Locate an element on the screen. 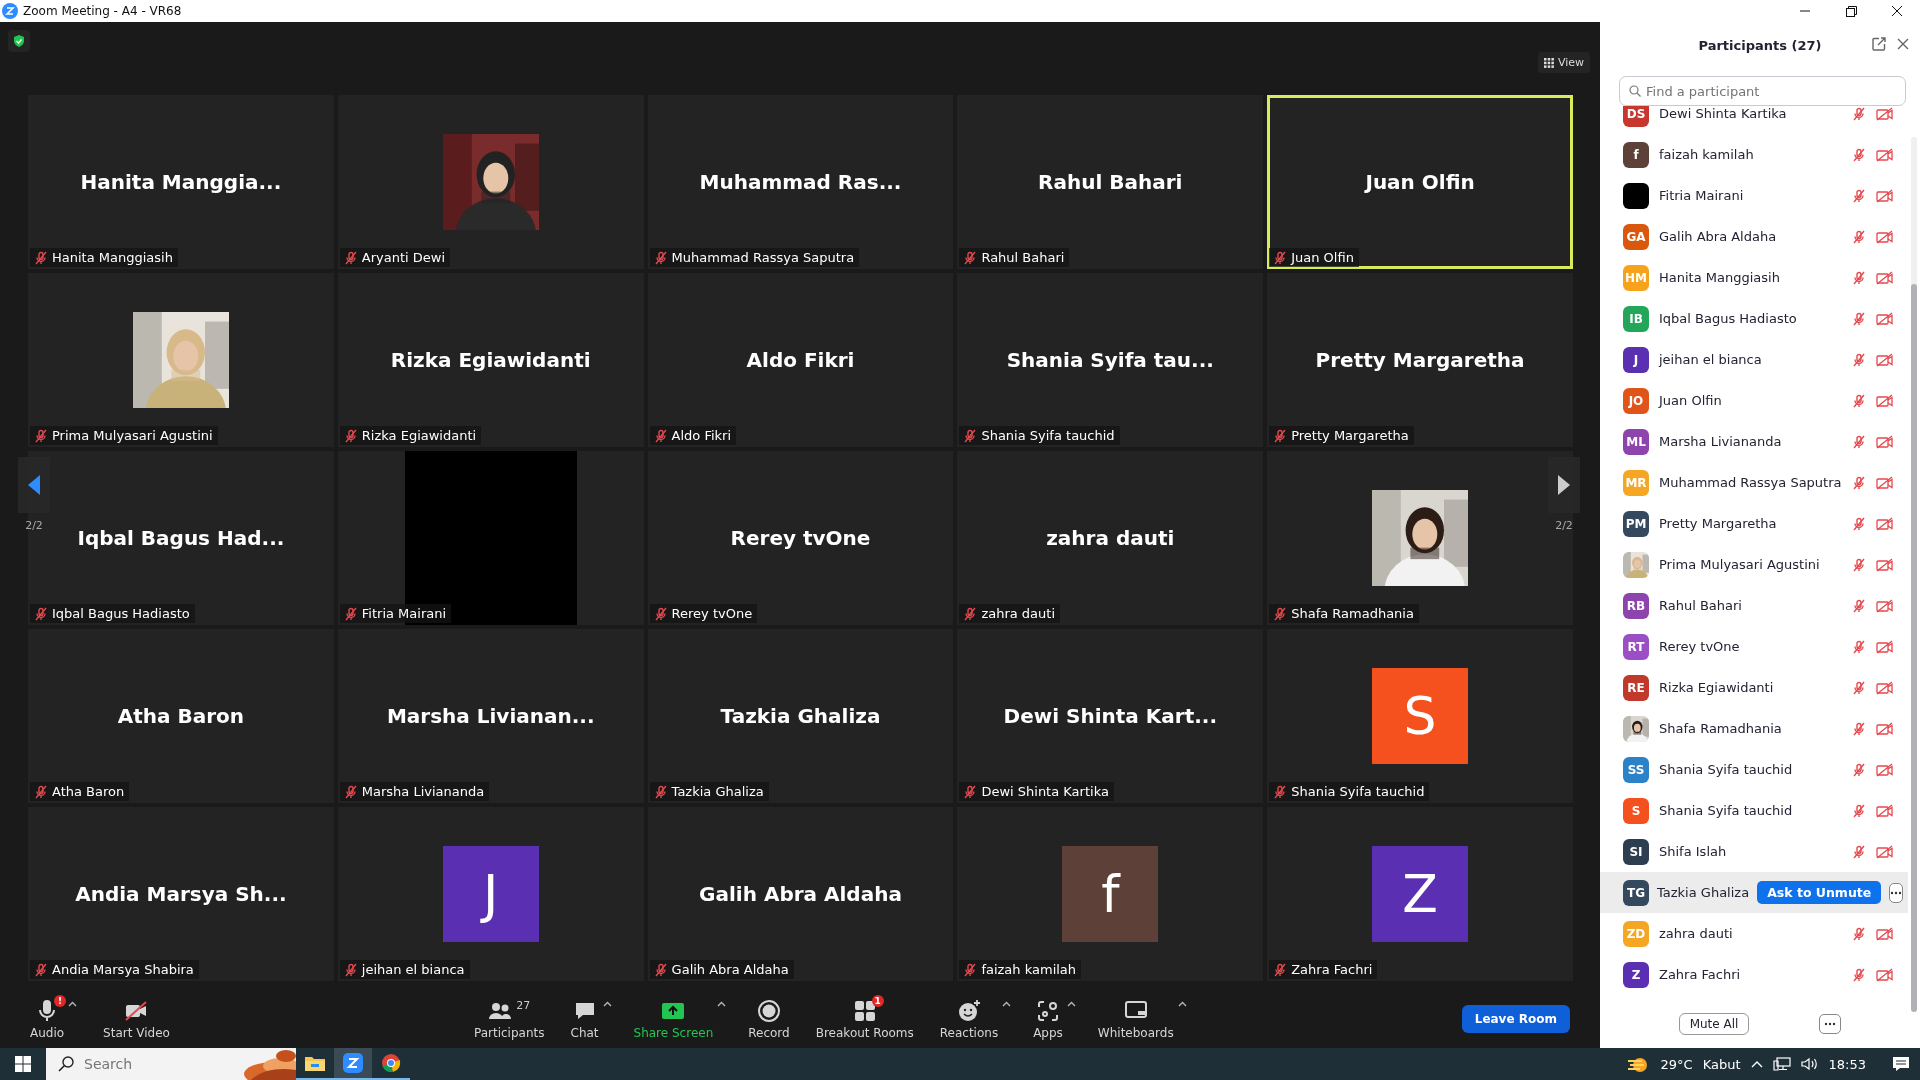  apps-button: Apps is located at coordinates (1048, 1019).